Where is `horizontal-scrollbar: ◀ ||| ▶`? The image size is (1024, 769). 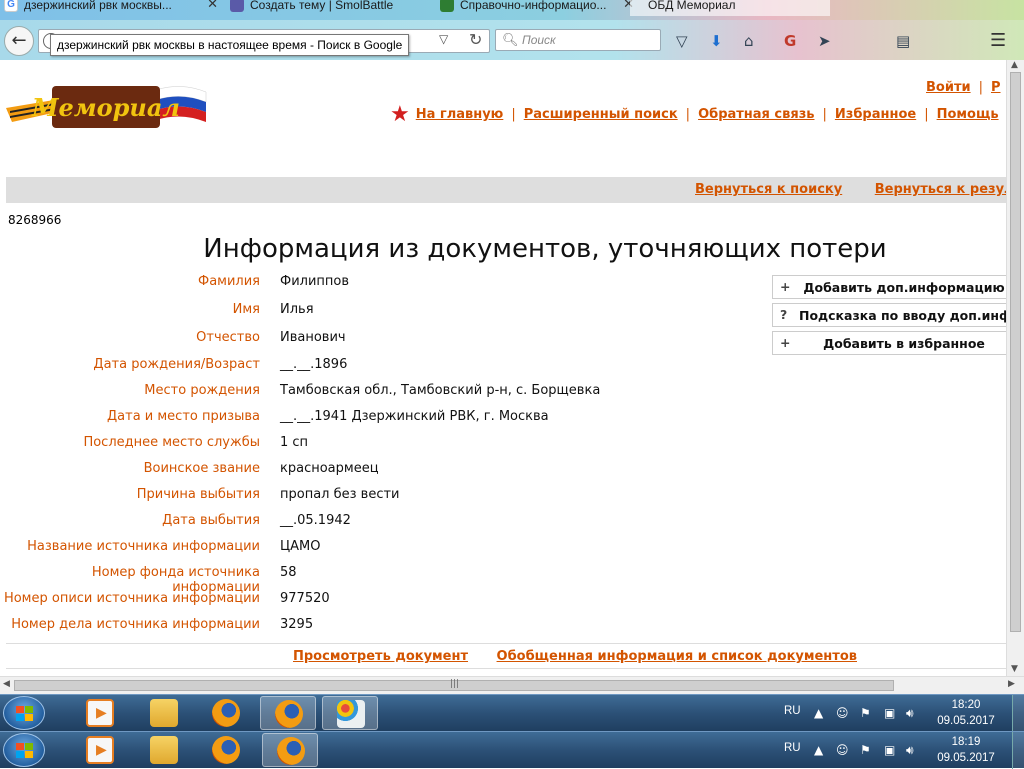 horizontal-scrollbar: ◀ ||| ▶ is located at coordinates (512, 685).